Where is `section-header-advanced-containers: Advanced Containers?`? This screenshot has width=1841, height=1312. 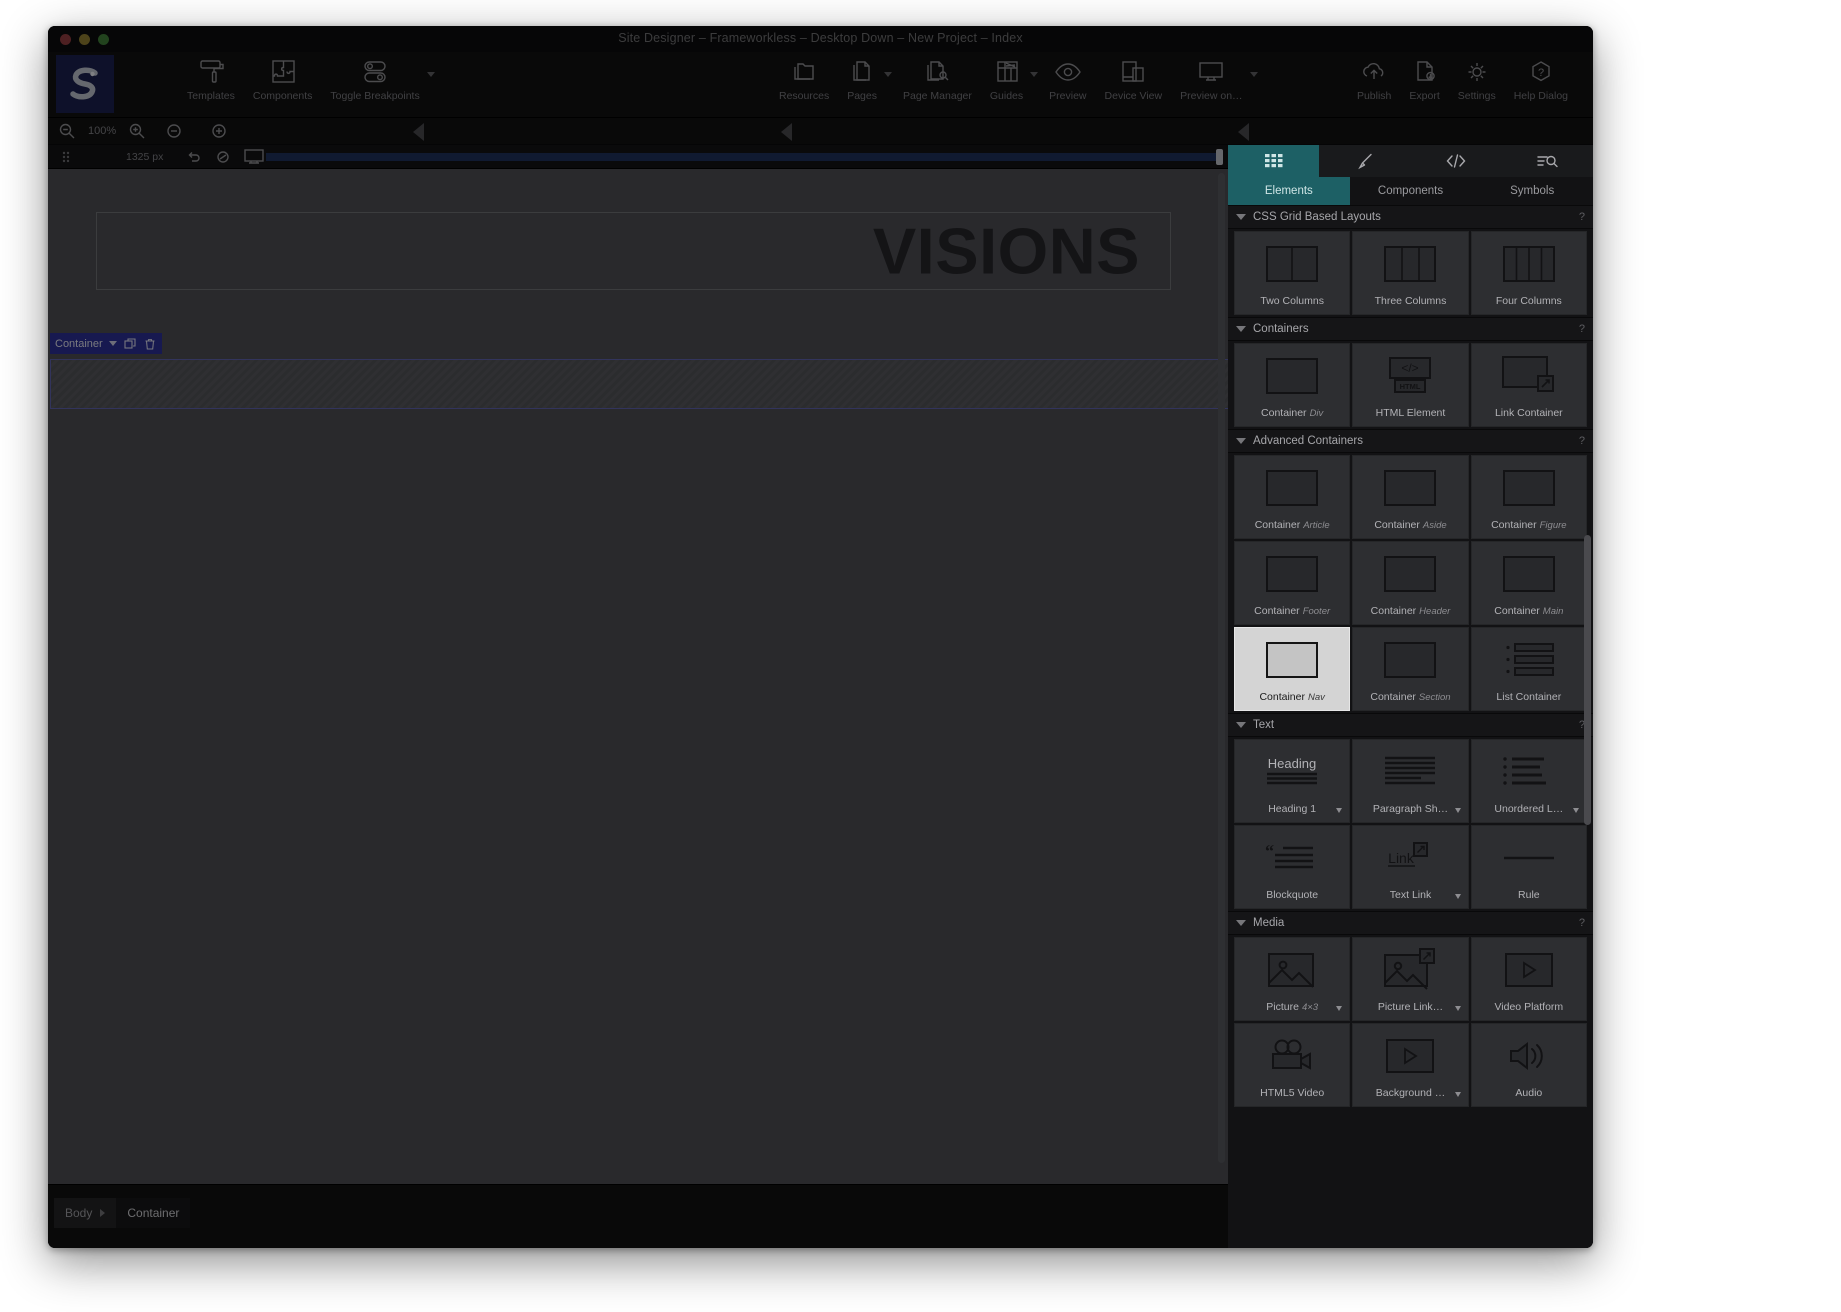 section-header-advanced-containers: Advanced Containers? is located at coordinates (1410, 441).